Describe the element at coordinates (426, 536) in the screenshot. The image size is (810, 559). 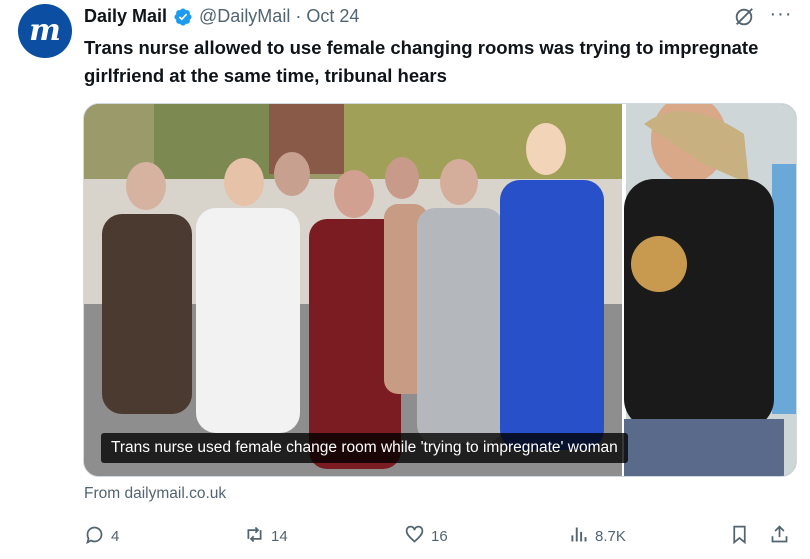
I see `like-button: 16` at that location.